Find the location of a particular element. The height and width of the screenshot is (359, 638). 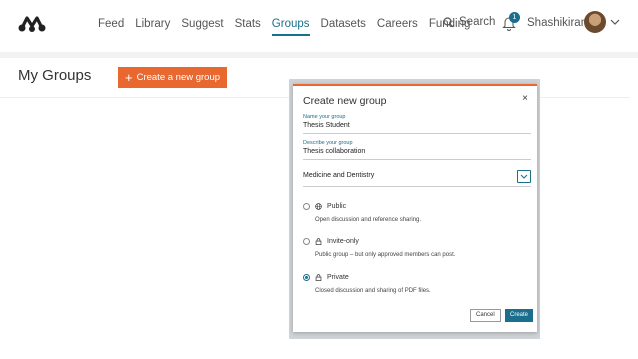

discipline-select: Medicine and Dentistry is located at coordinates (417, 177).